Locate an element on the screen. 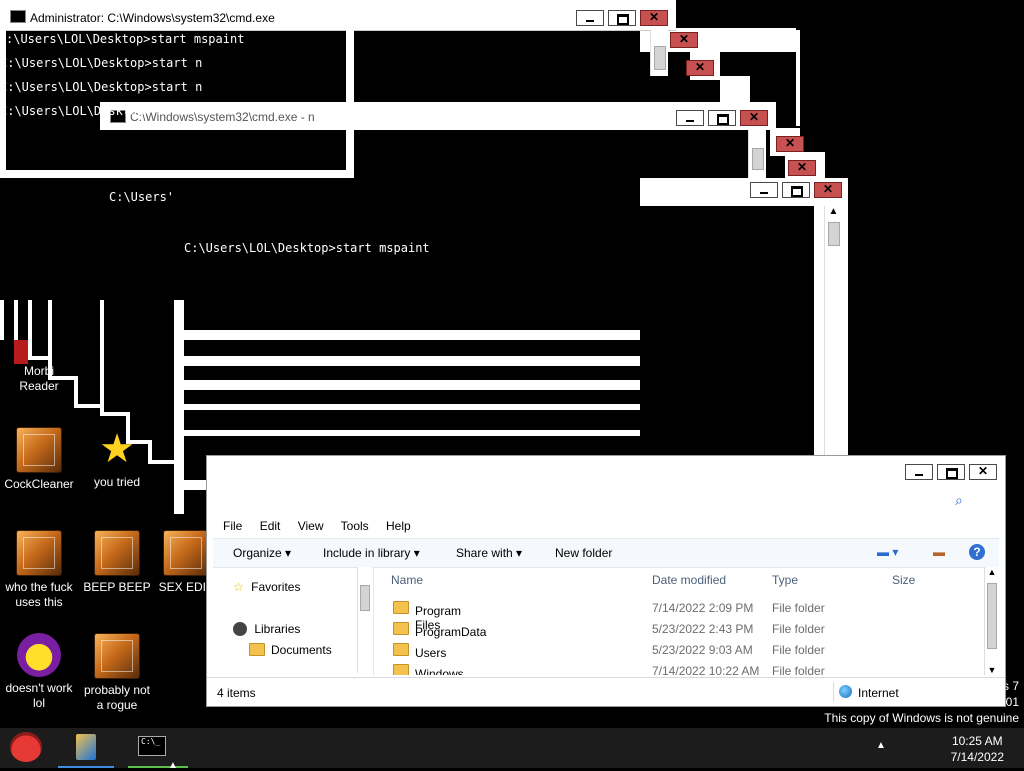 This screenshot has height=771, width=1024. clock-date: 7/14/2022 is located at coordinates (977, 757).